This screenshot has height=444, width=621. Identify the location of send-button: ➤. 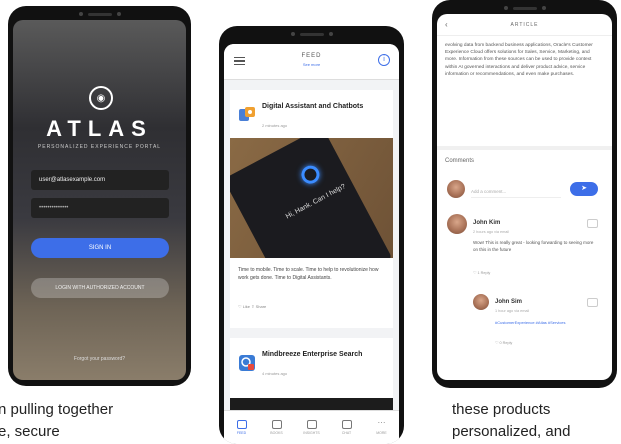
(584, 189).